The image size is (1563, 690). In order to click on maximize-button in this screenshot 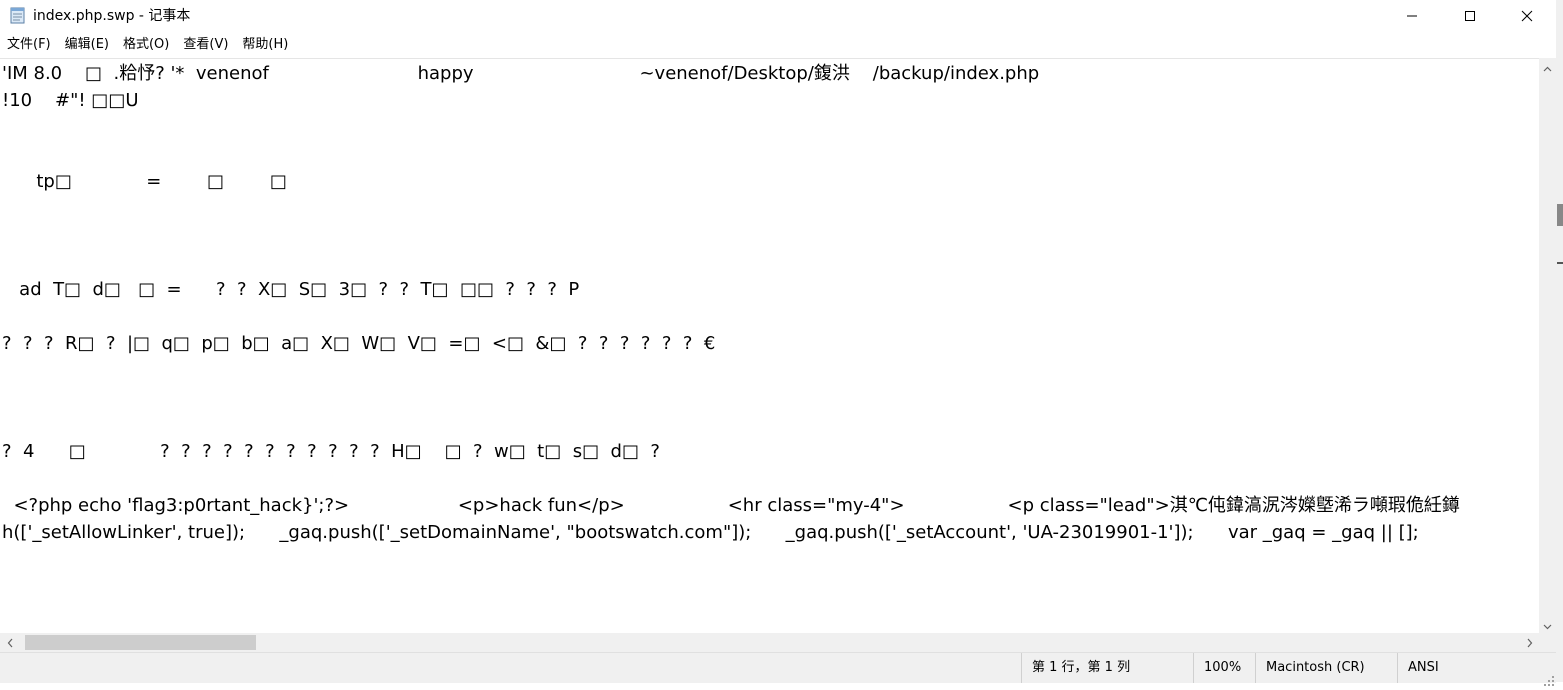, I will do `click(1470, 16)`.